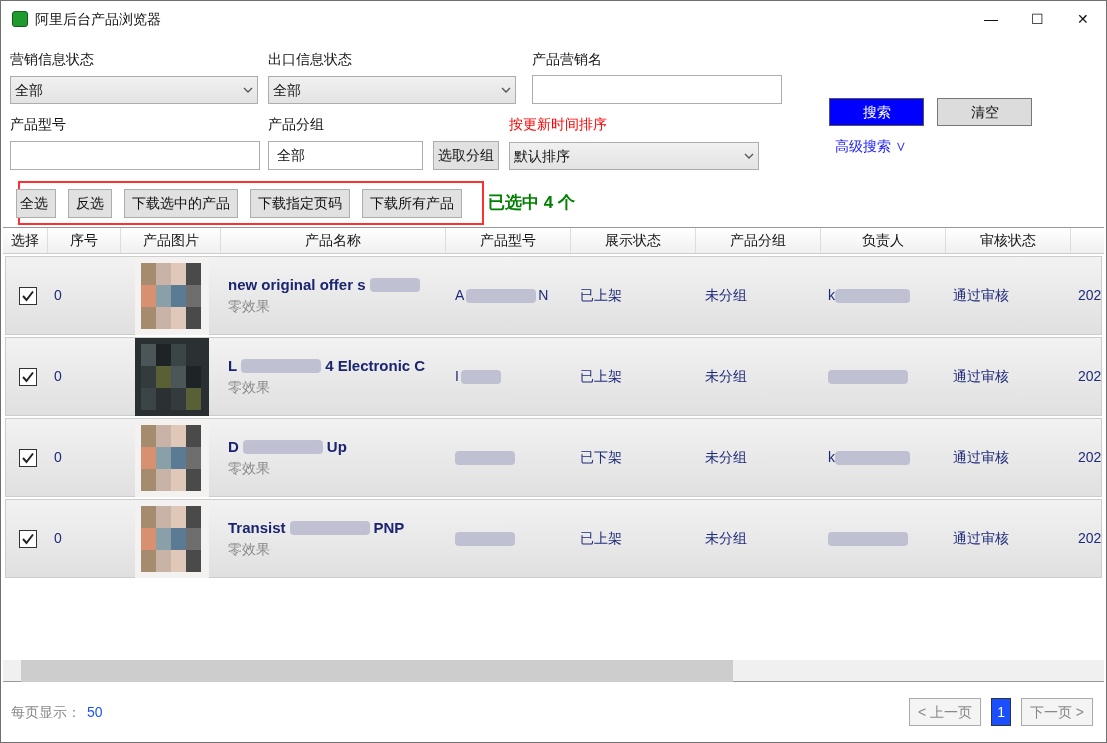 The height and width of the screenshot is (743, 1107). I want to click on column-header: 负责人, so click(883, 240).